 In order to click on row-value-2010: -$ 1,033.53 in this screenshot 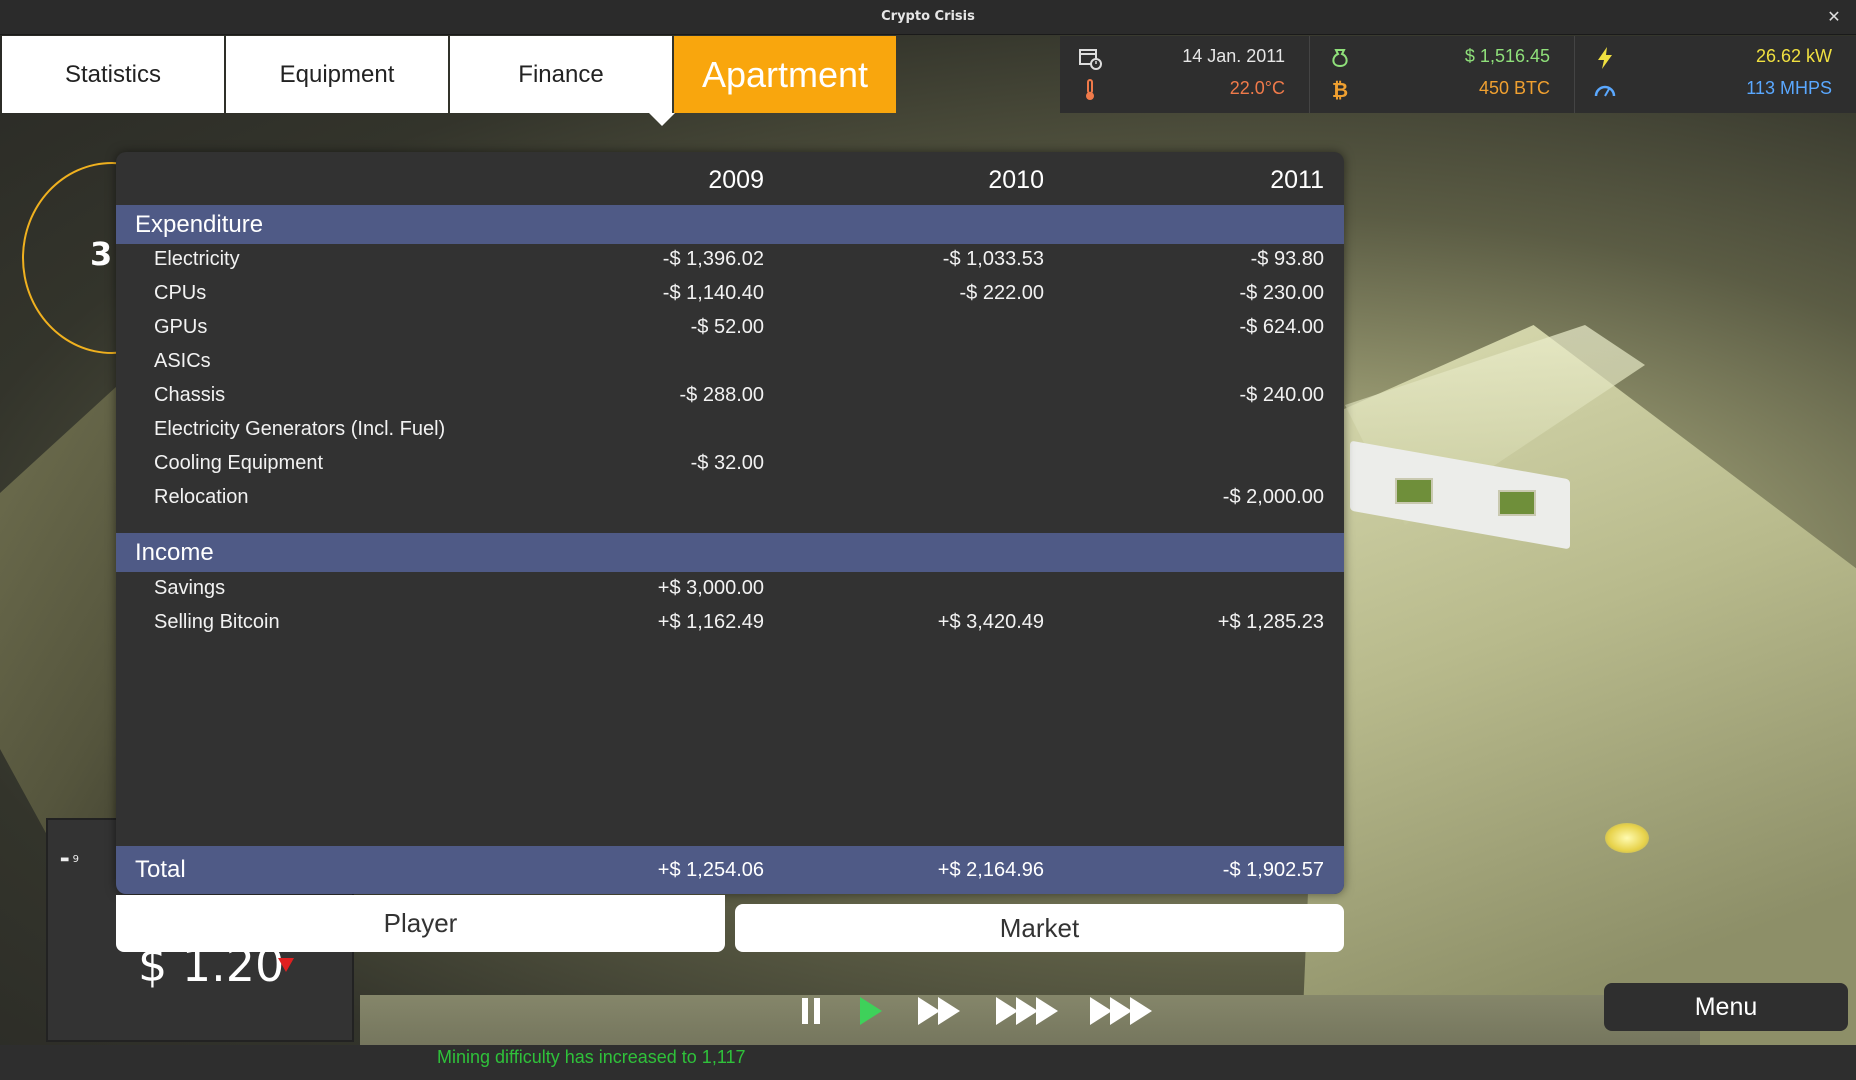, I will do `click(993, 259)`.